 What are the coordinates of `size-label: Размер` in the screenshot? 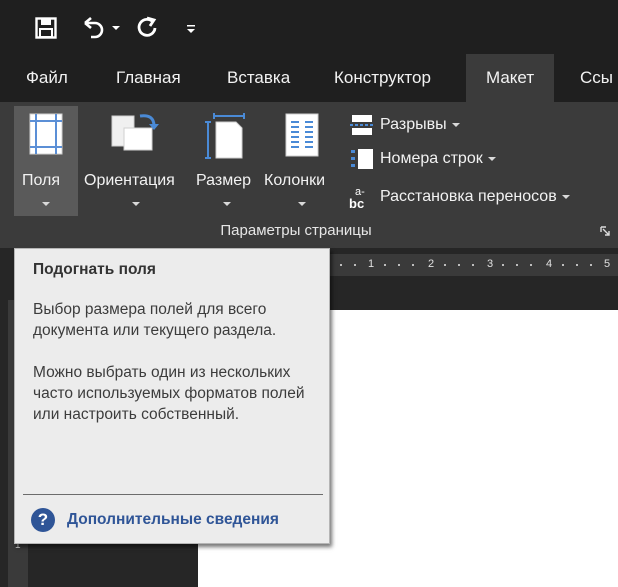 It's located at (223, 180).